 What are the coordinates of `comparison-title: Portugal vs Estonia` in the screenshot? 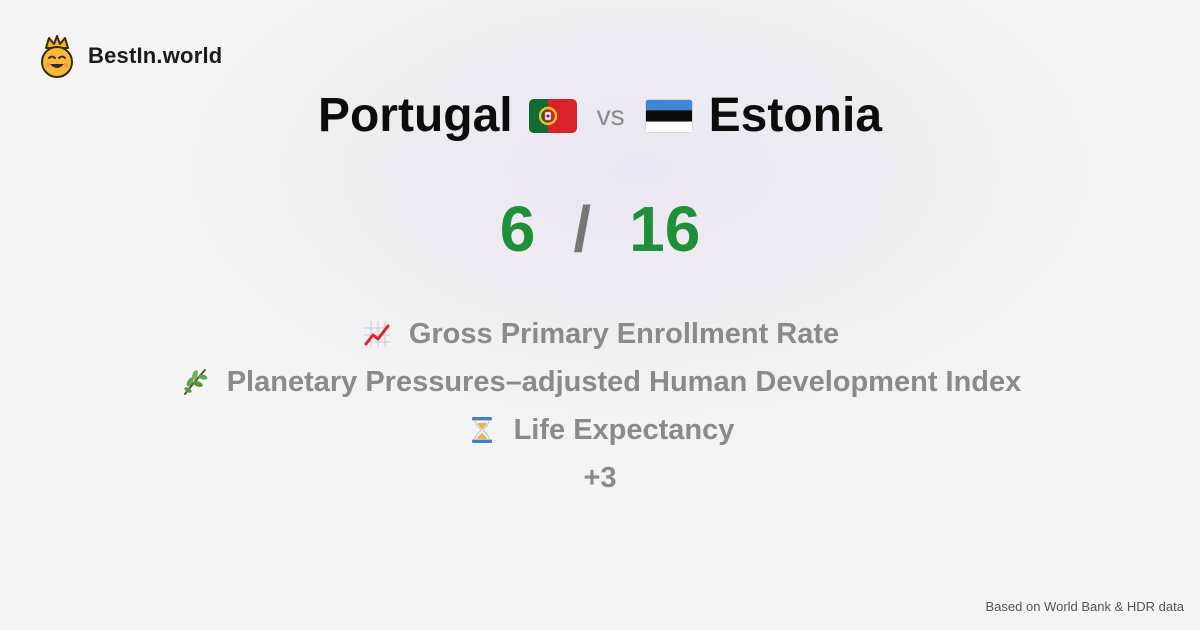 It's located at (600, 115).